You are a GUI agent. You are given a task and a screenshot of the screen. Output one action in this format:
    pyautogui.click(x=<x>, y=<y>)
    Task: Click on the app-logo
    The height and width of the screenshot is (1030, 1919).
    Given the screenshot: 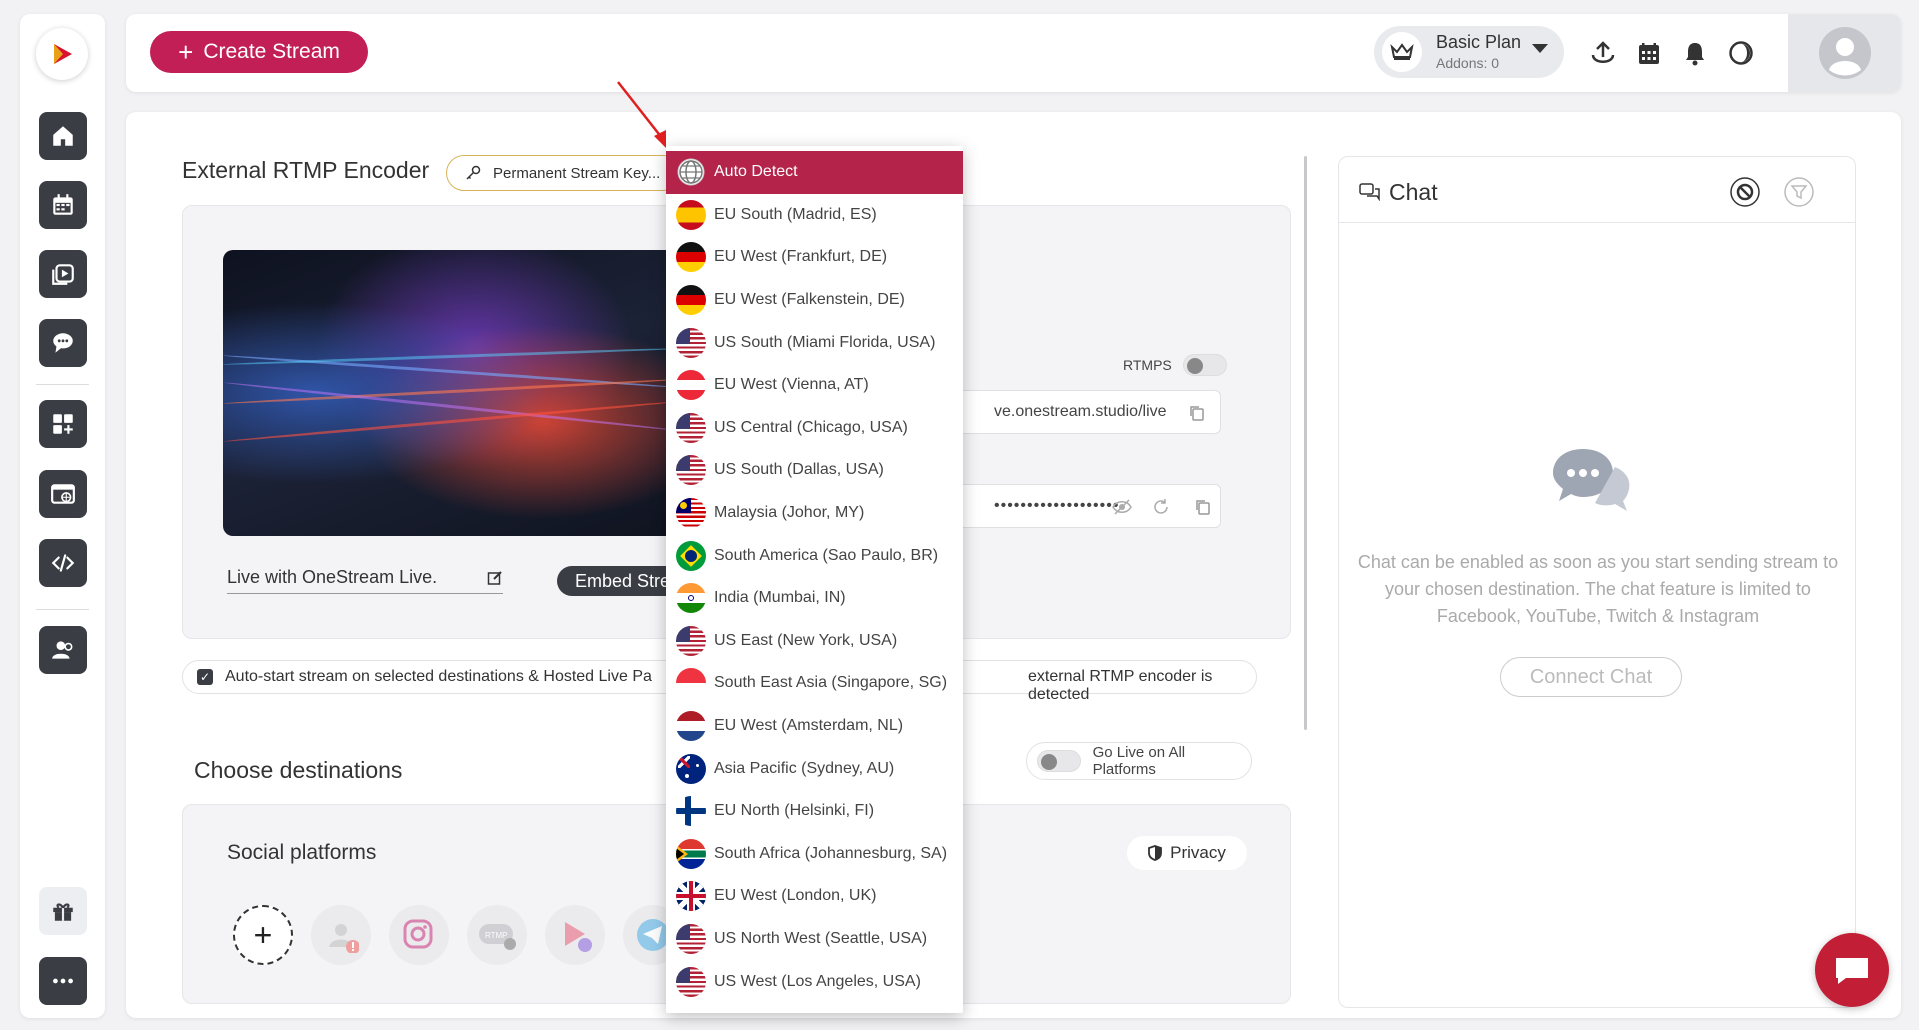 What is the action you would take?
    pyautogui.click(x=62, y=54)
    